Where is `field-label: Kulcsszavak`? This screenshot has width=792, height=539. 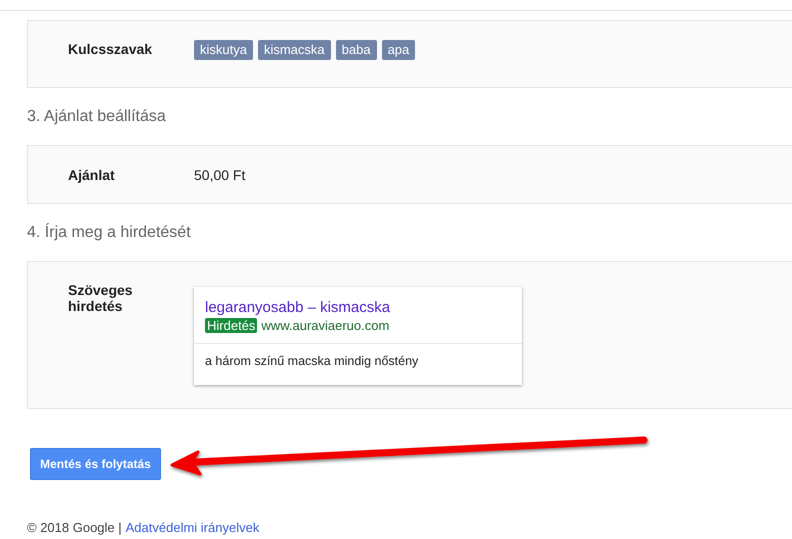
field-label: Kulcsszavak is located at coordinates (111, 49).